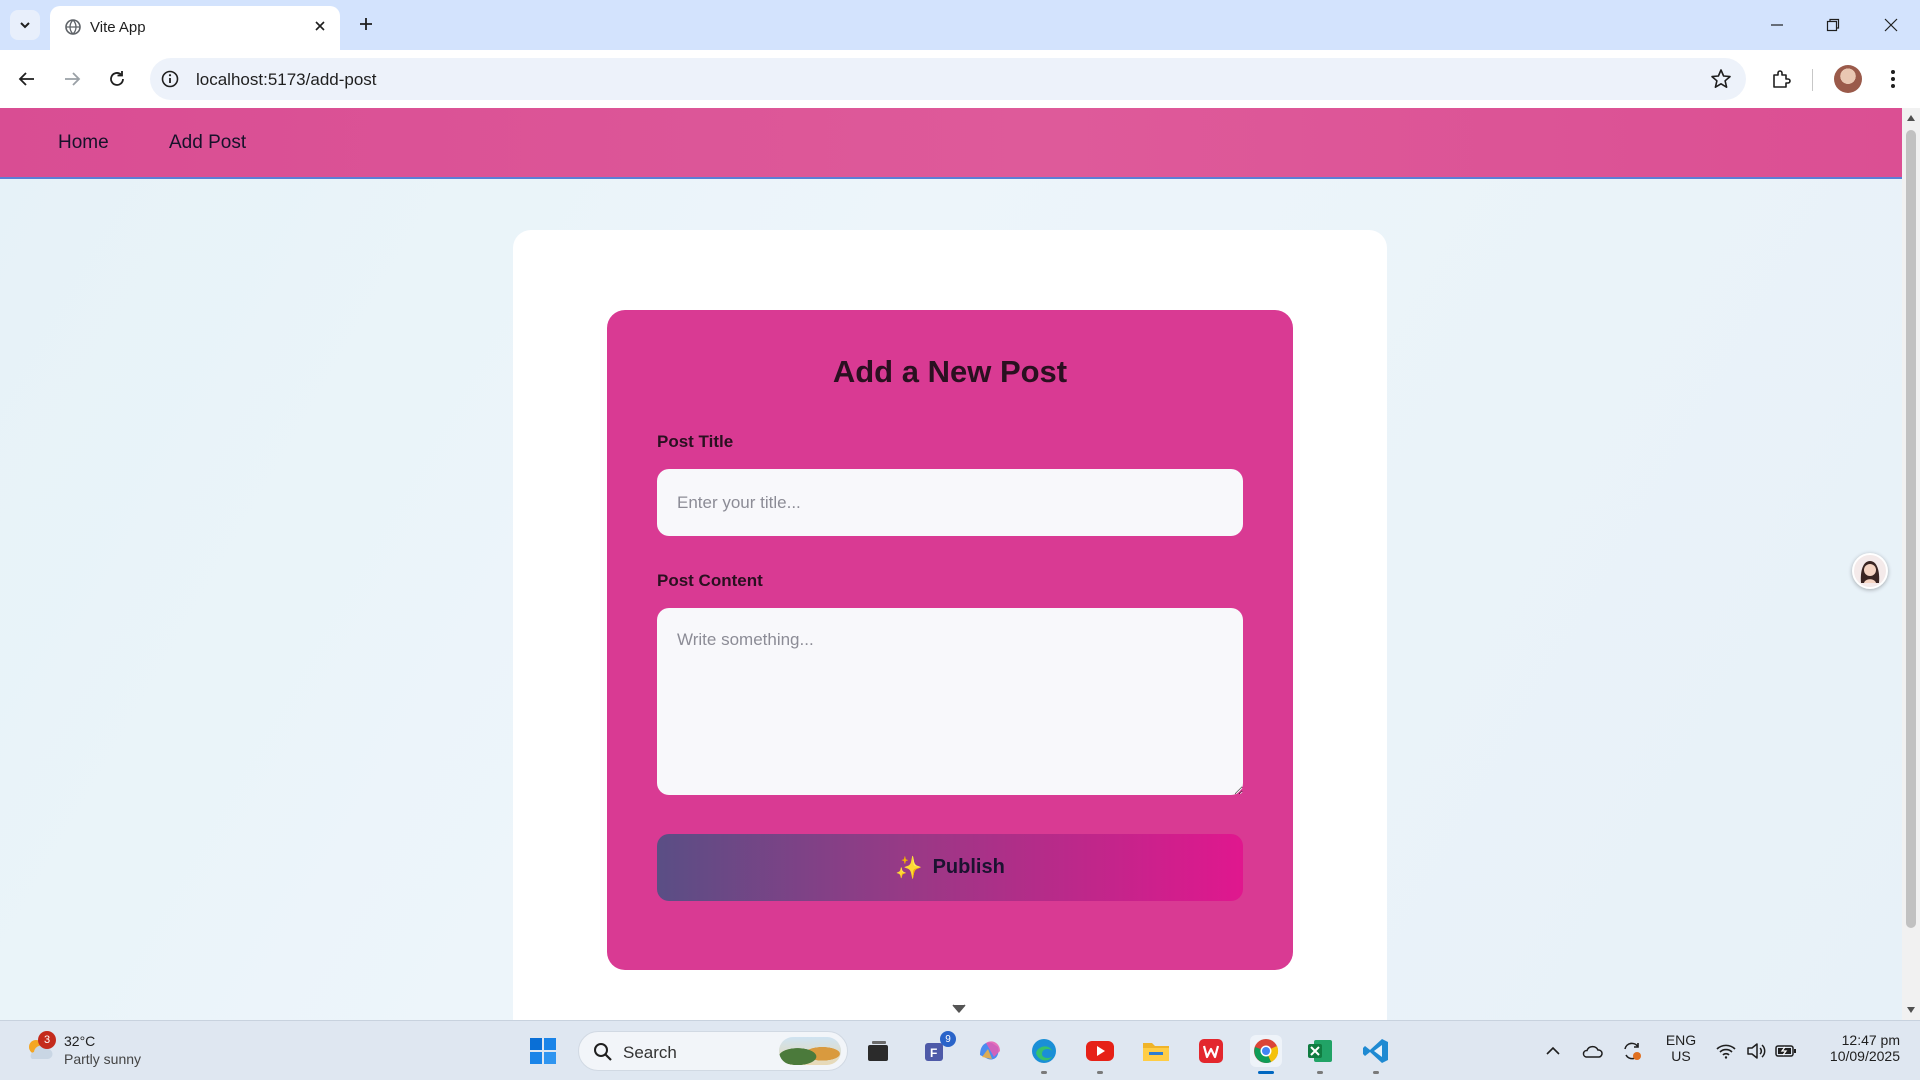 The image size is (1920, 1080). What do you see at coordinates (1044, 1051) in the screenshot?
I see `edge-icon` at bounding box center [1044, 1051].